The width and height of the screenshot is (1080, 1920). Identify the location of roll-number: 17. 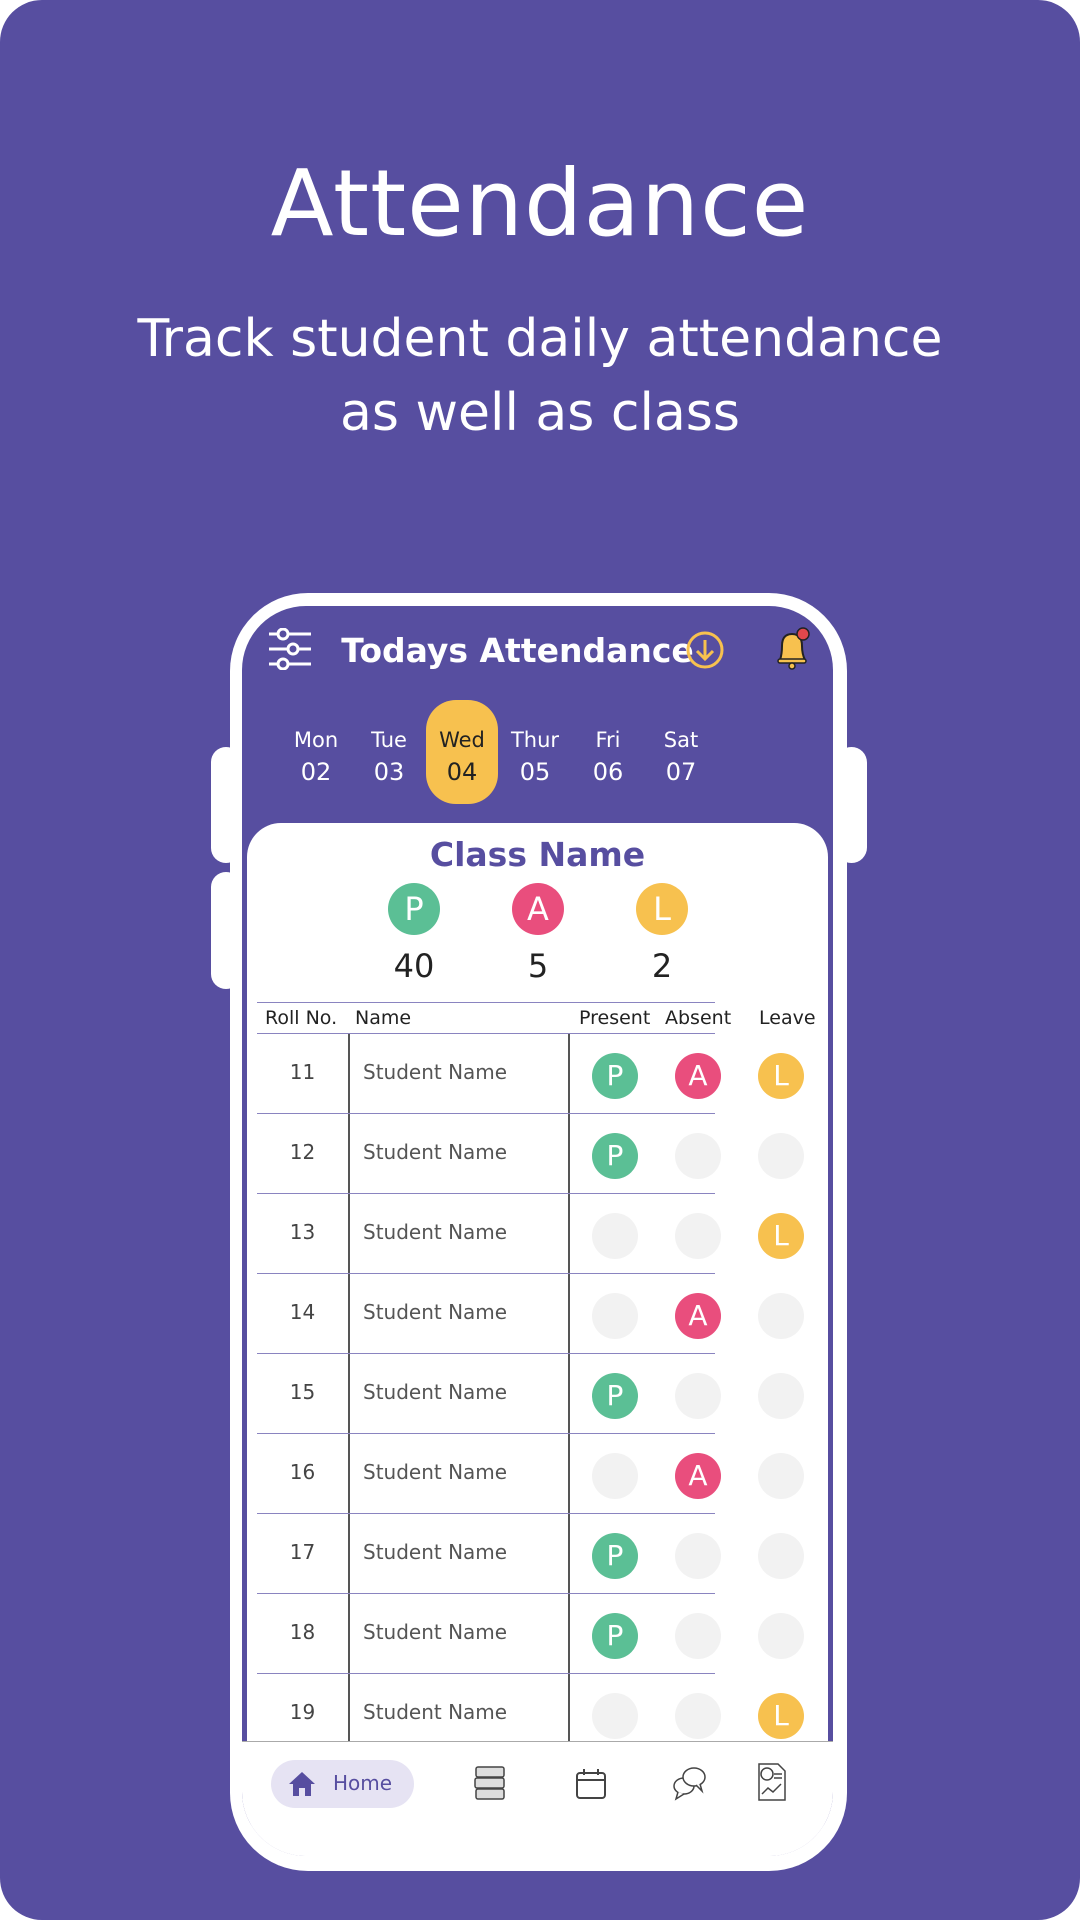
(302, 1552).